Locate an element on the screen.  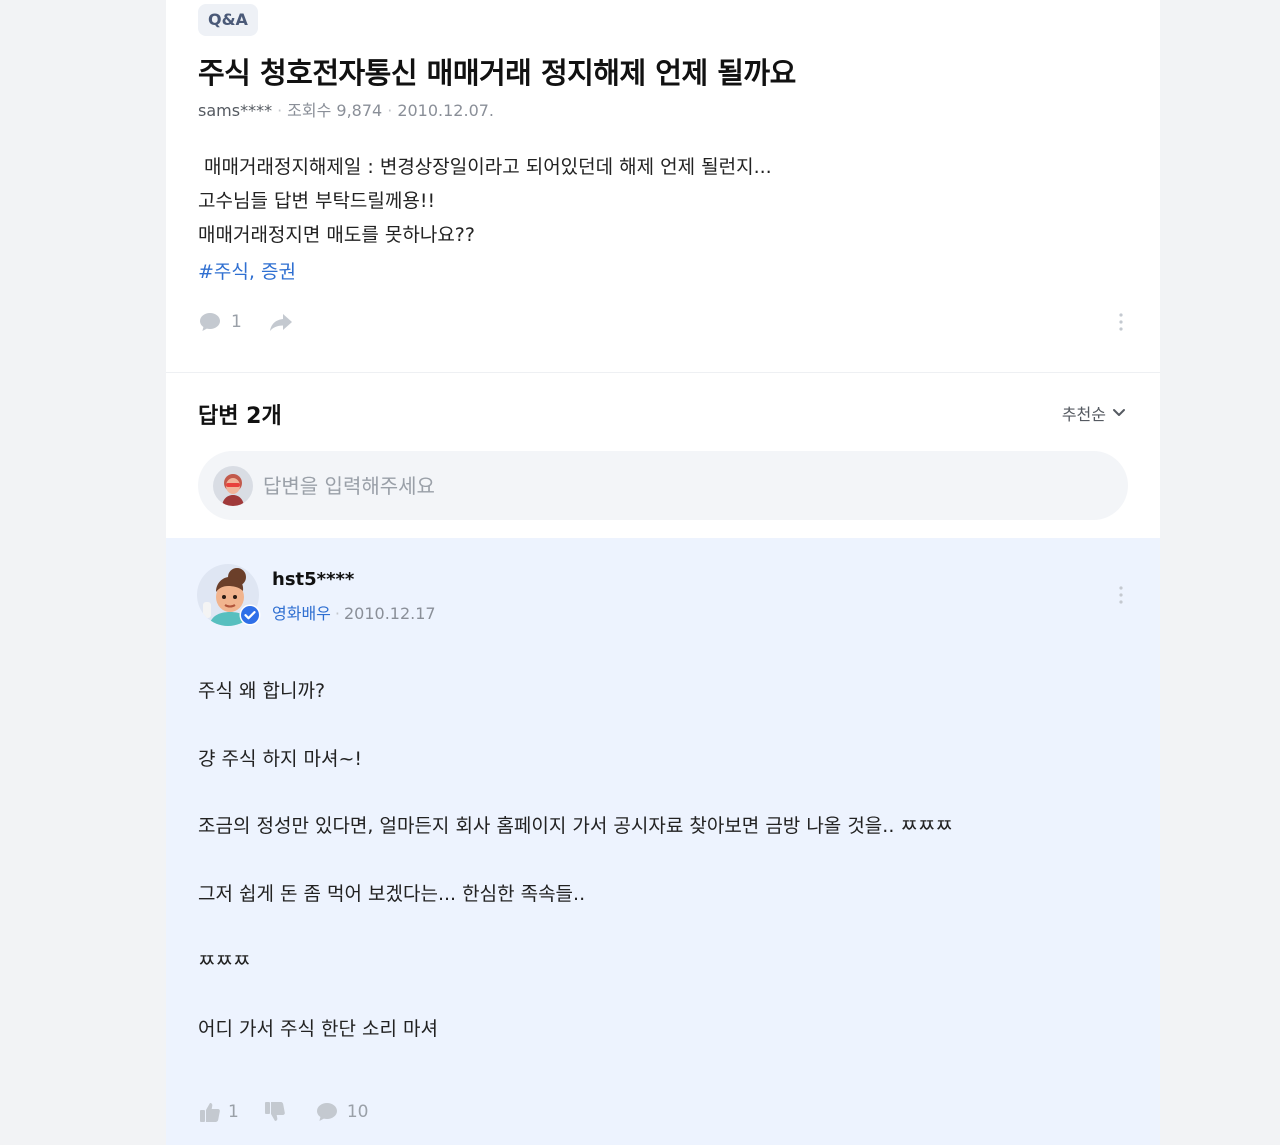
comment-count: 1 is located at coordinates (236, 322).